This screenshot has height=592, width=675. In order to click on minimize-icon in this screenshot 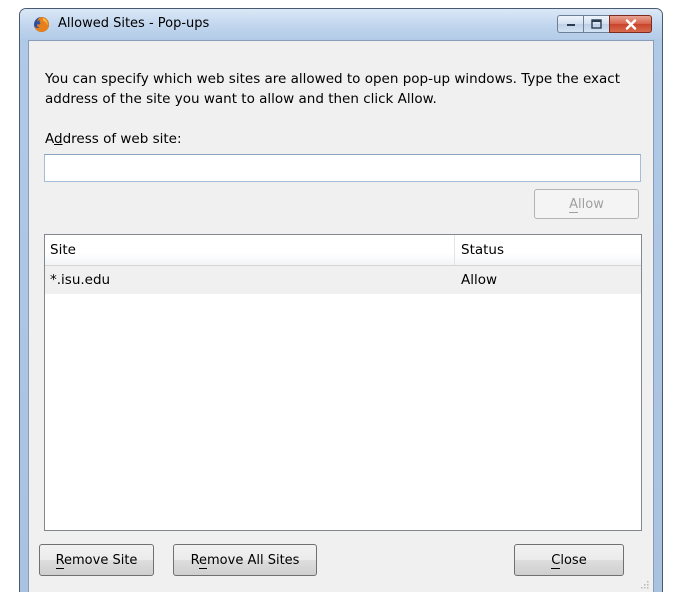, I will do `click(570, 25)`.